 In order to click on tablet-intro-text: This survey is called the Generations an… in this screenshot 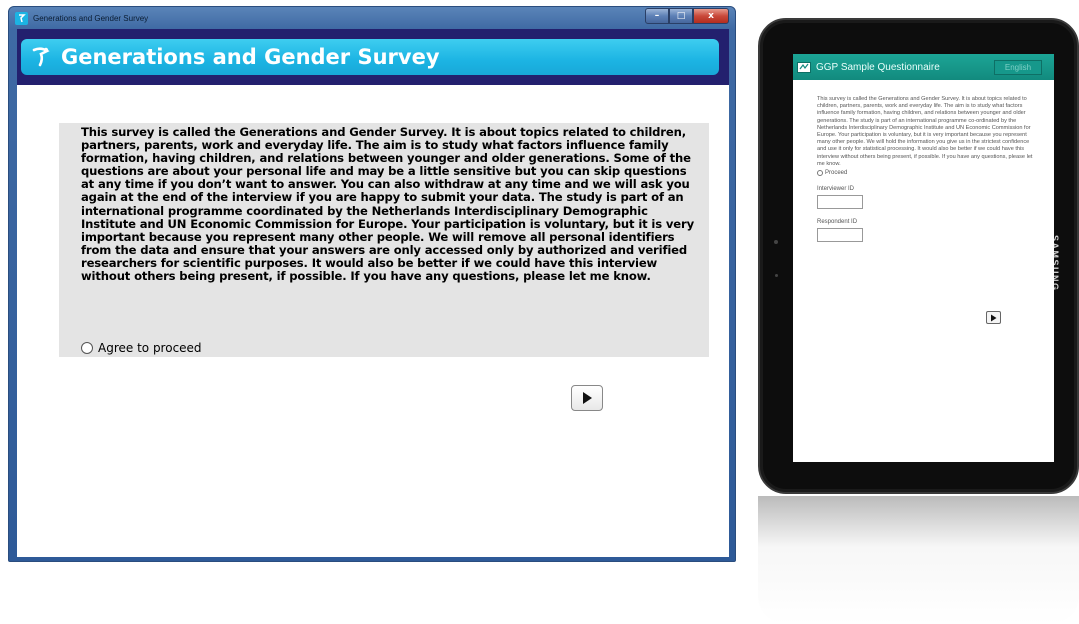, I will do `click(925, 131)`.